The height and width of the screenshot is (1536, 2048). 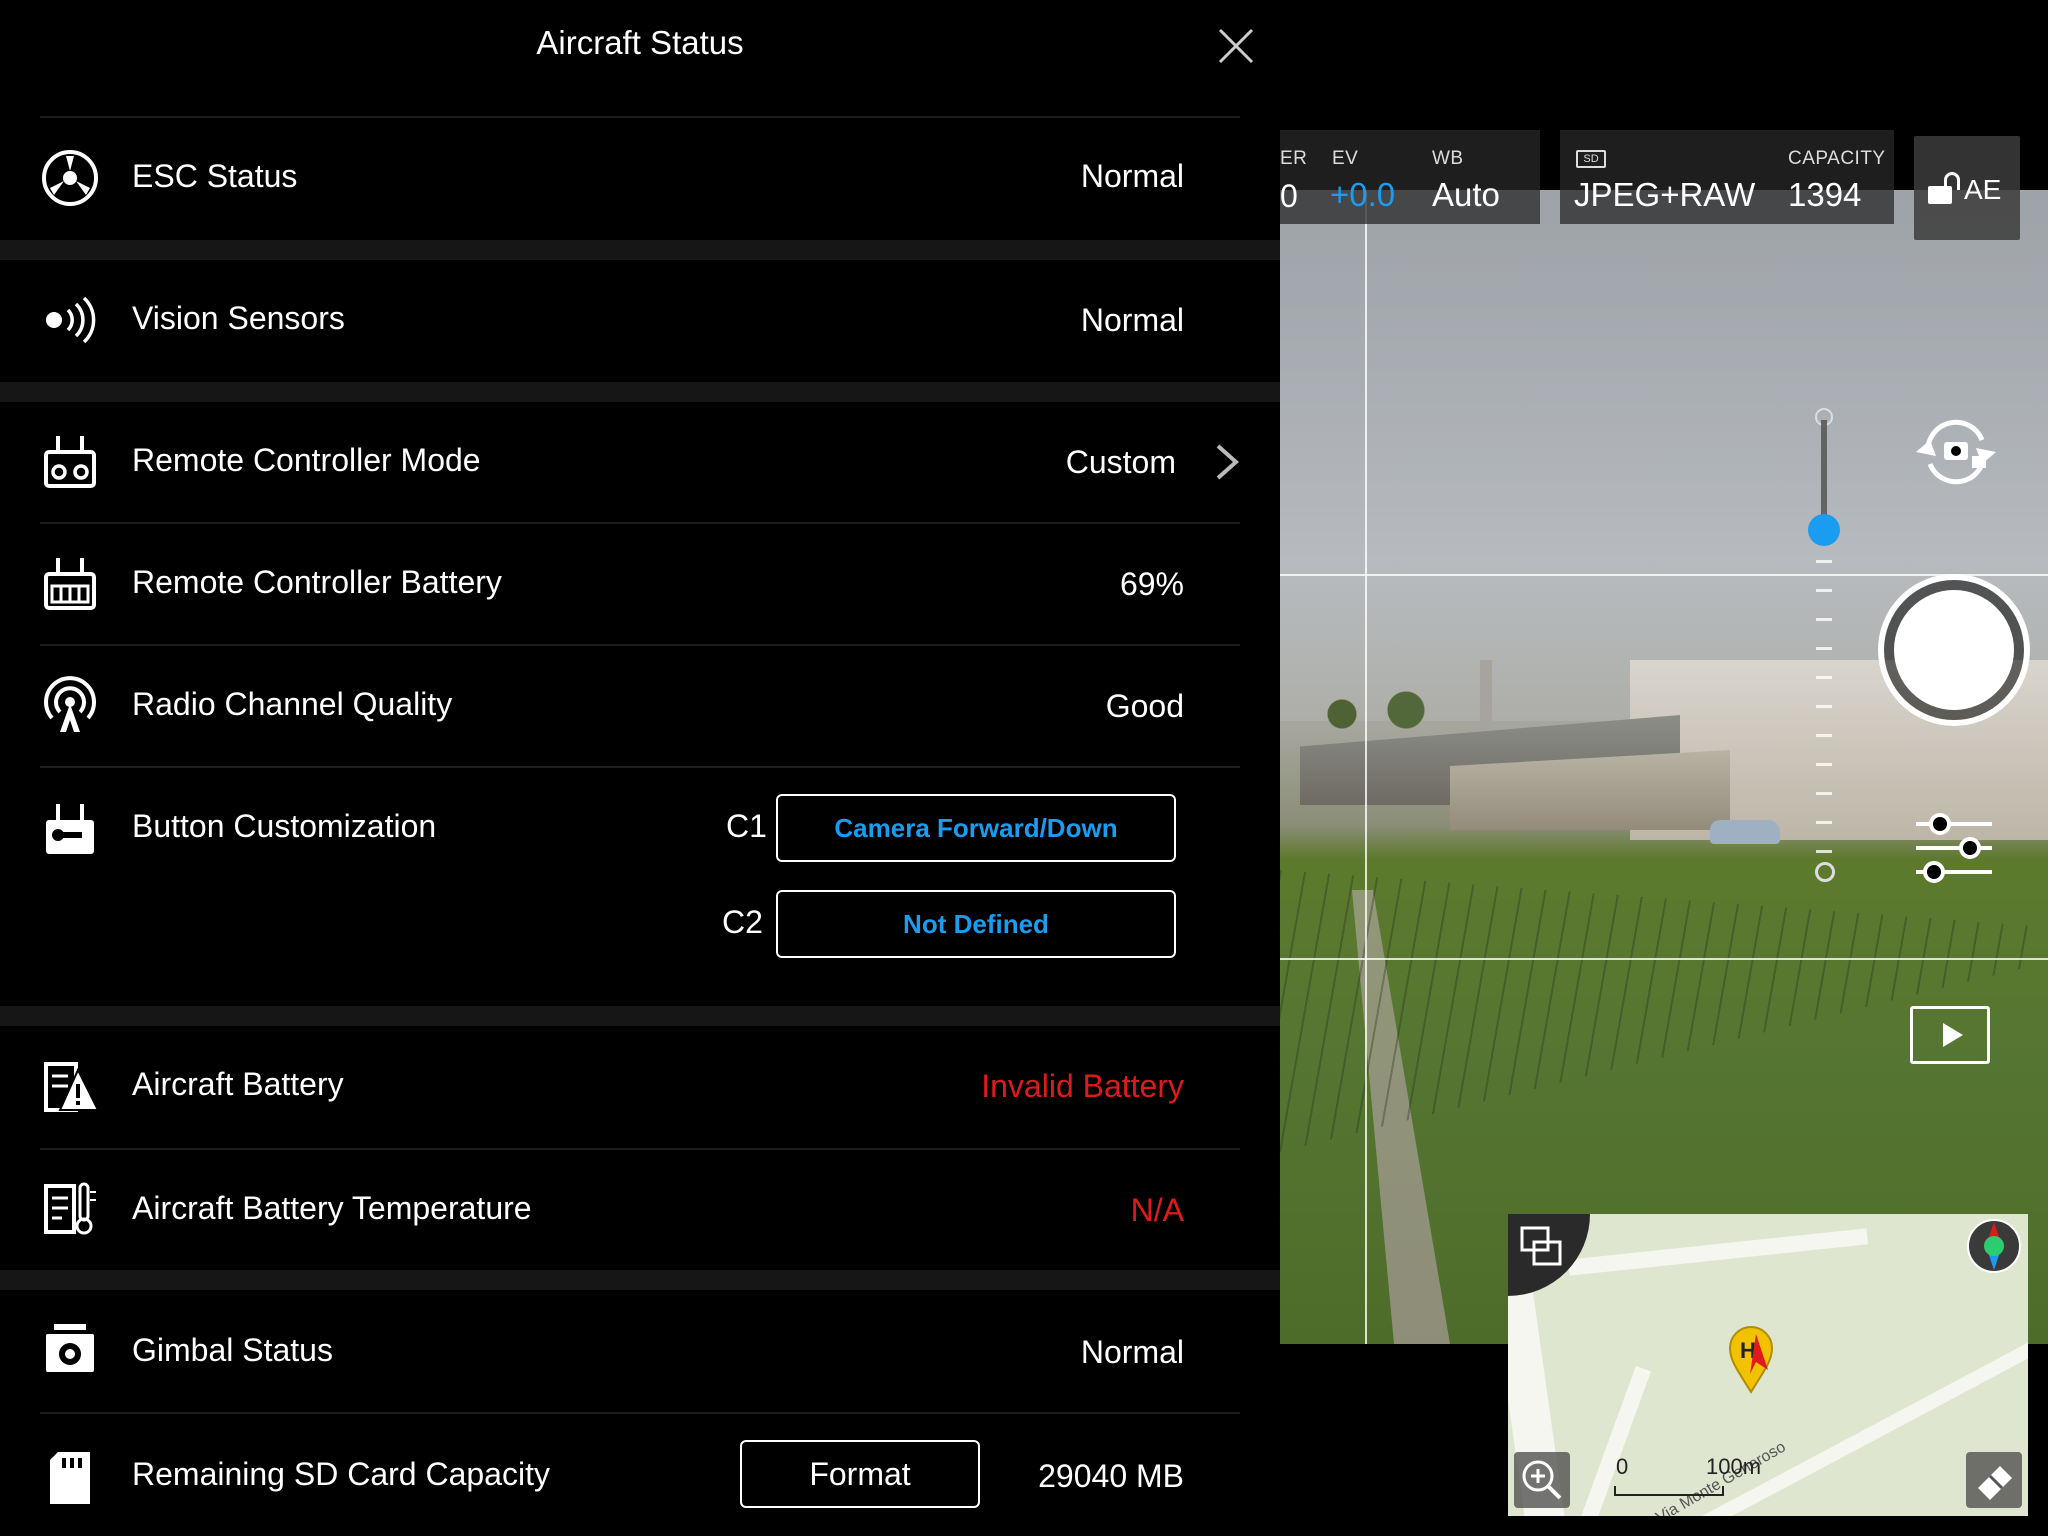 I want to click on aircraft-battery-label: Aircraft Battery, so click(x=238, y=1084).